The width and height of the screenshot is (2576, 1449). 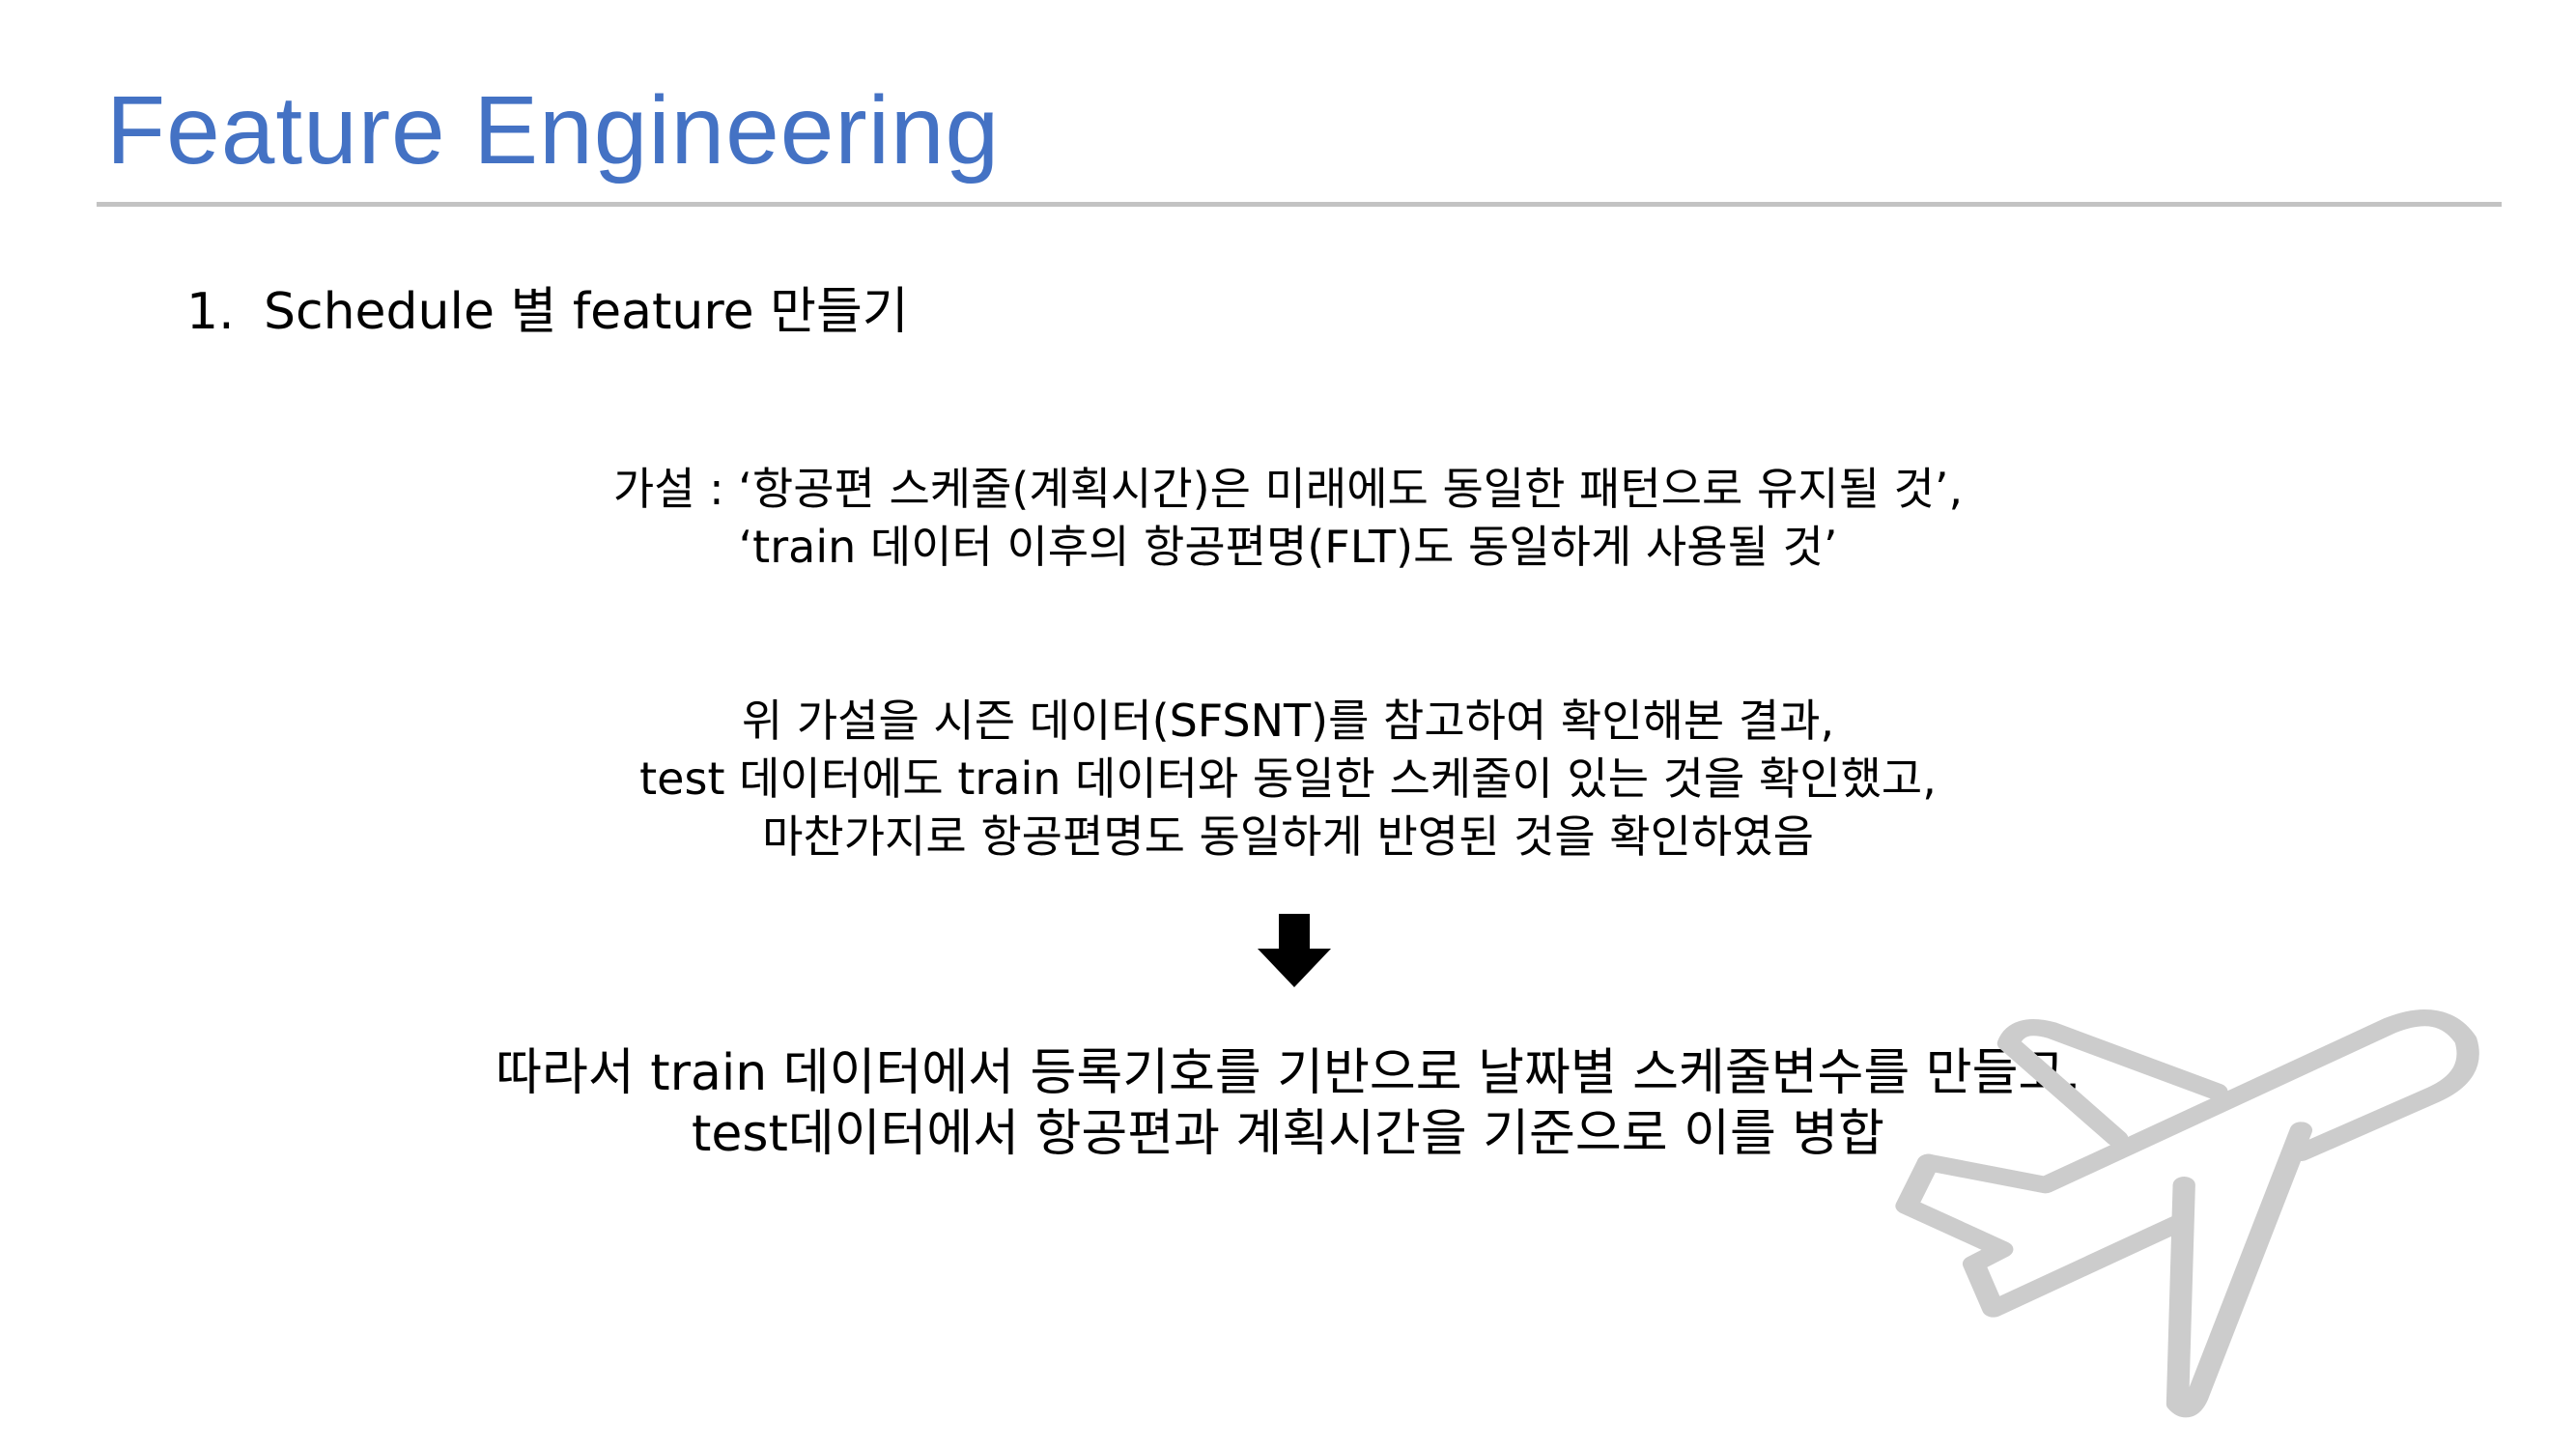 I want to click on section-number: 1., so click(x=210, y=312).